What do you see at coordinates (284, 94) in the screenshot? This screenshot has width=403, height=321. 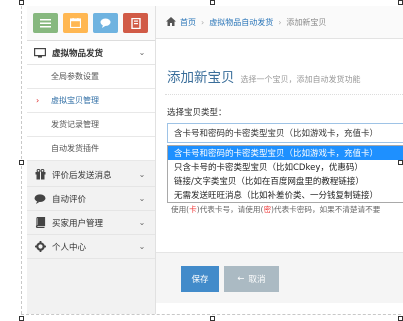 I see `divider` at bounding box center [284, 94].